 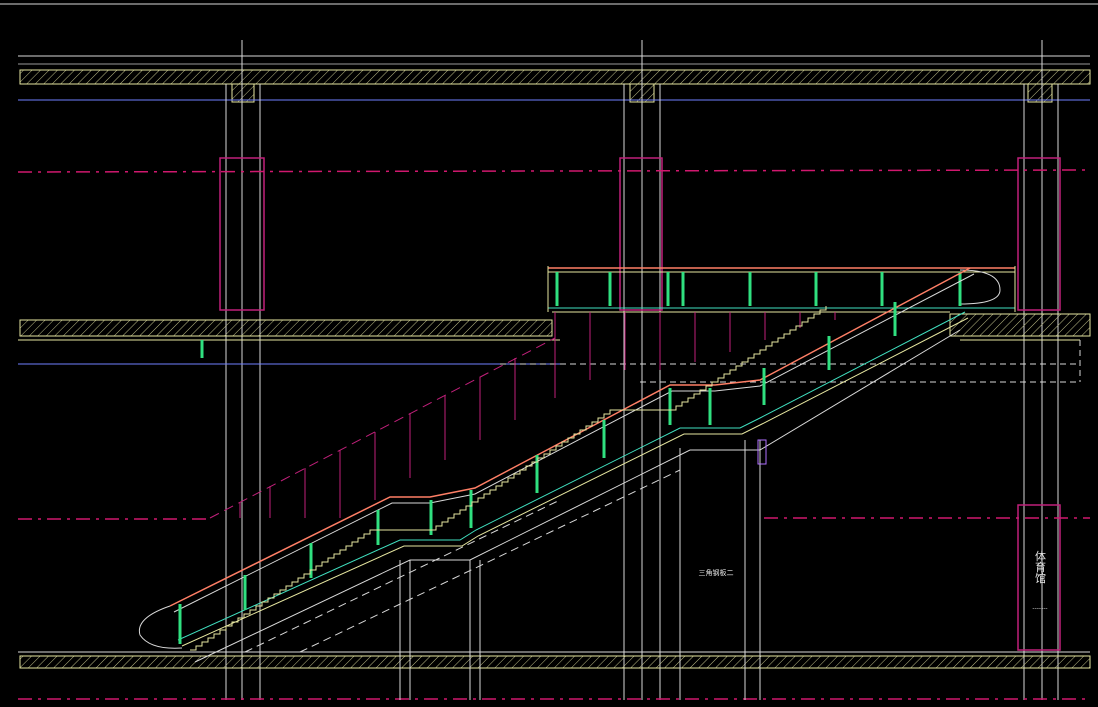 I want to click on middle-floor-slab, so click(x=554, y=347).